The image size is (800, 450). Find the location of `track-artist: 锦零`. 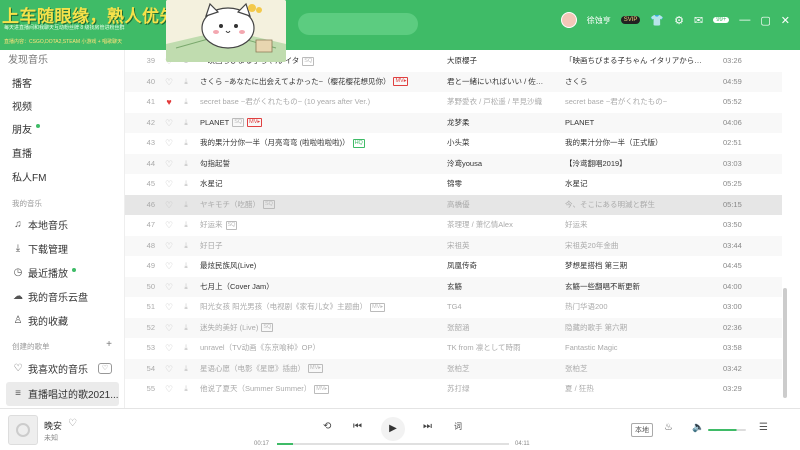

track-artist: 锦零 is located at coordinates (504, 184).